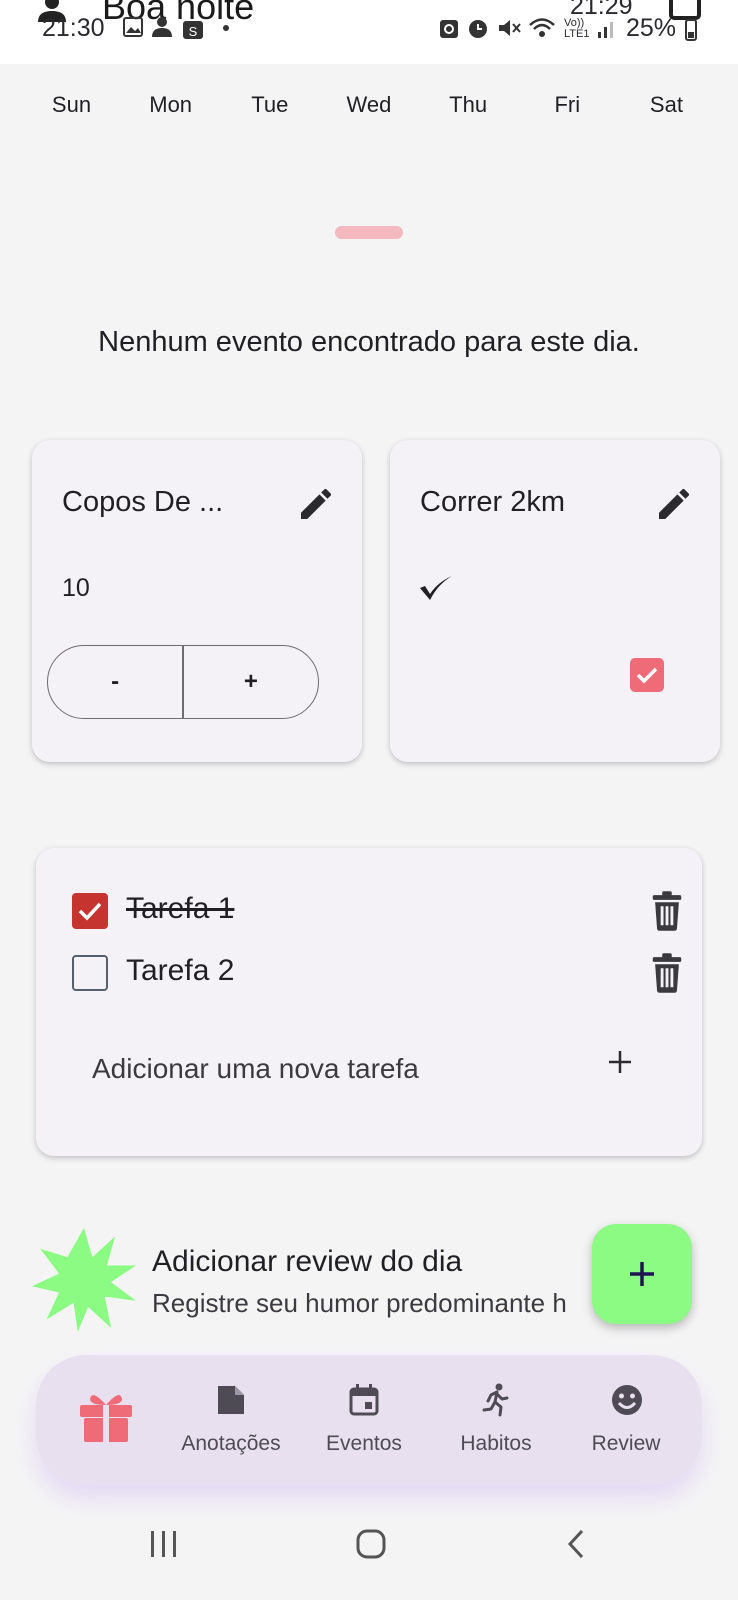 The image size is (738, 1600). I want to click on weekday-thu: Thu, so click(468, 109).